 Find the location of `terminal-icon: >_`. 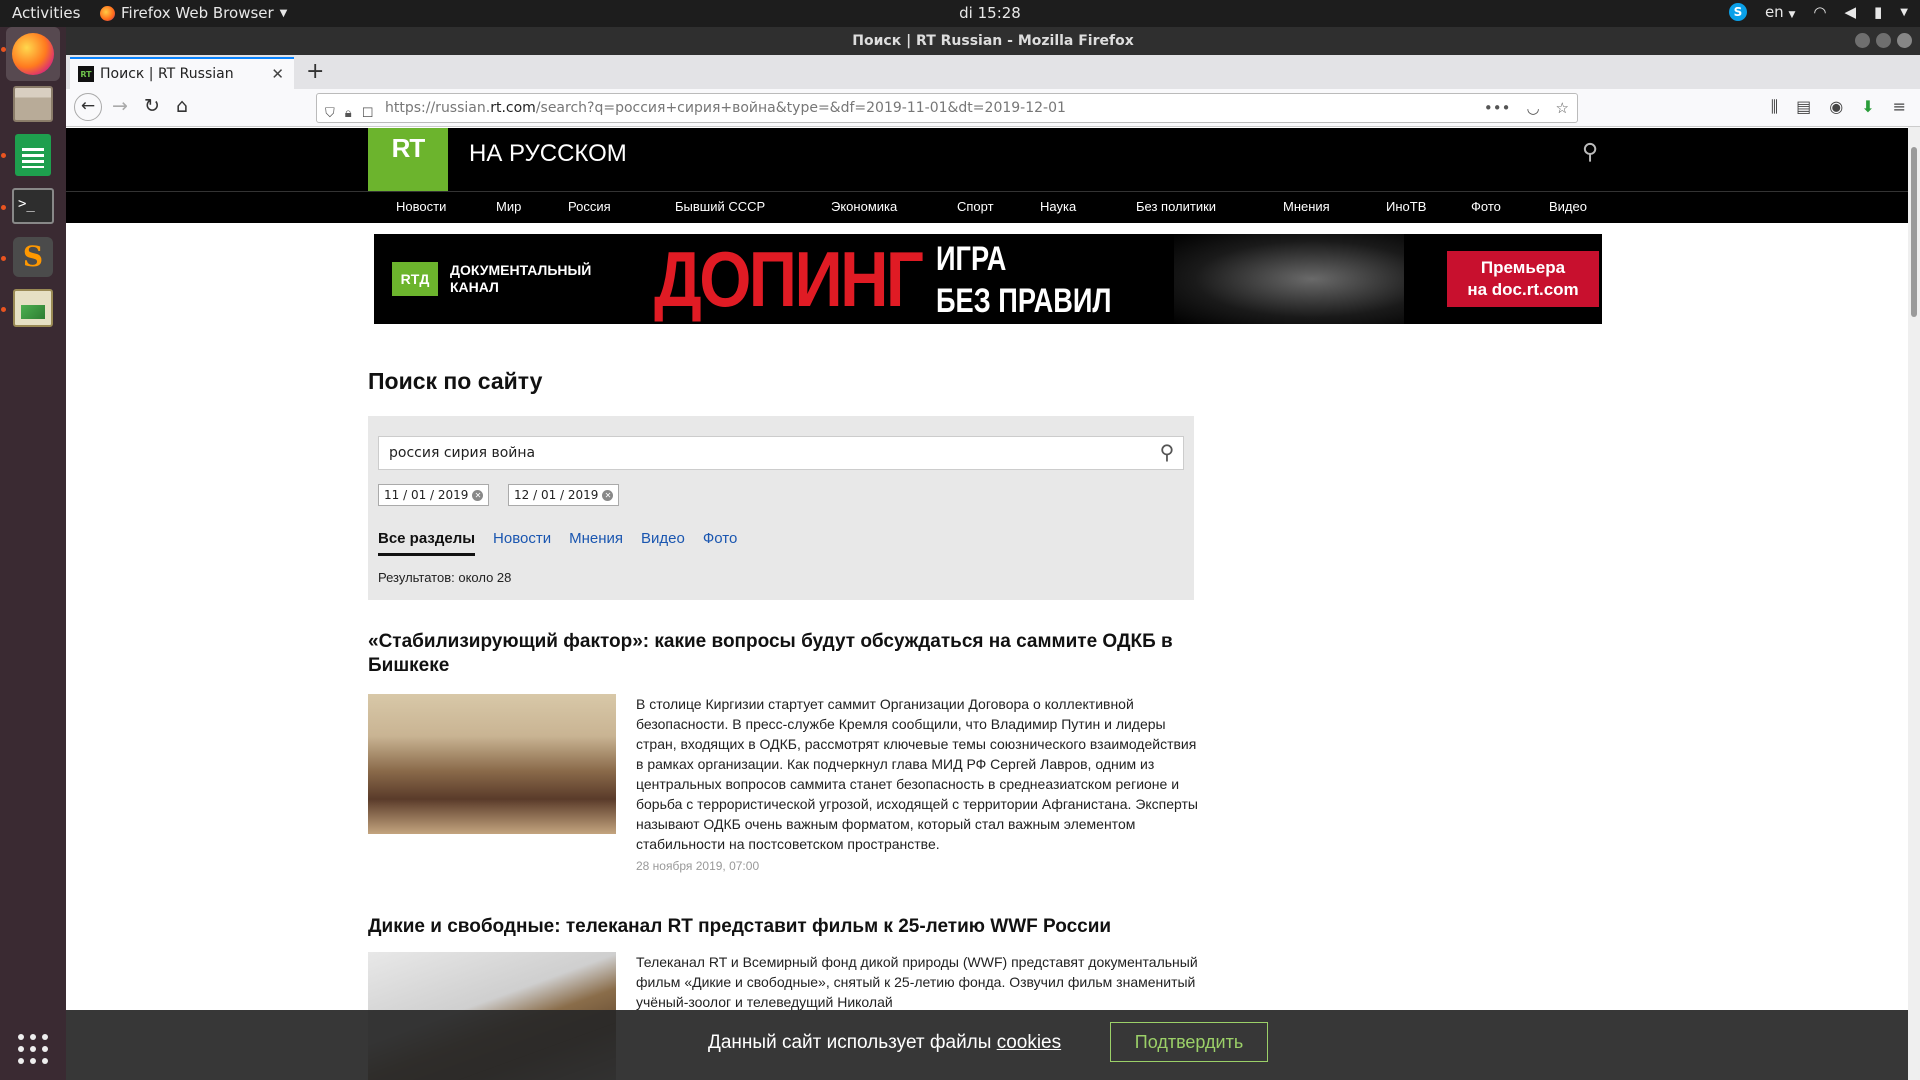

terminal-icon: >_ is located at coordinates (33, 206).